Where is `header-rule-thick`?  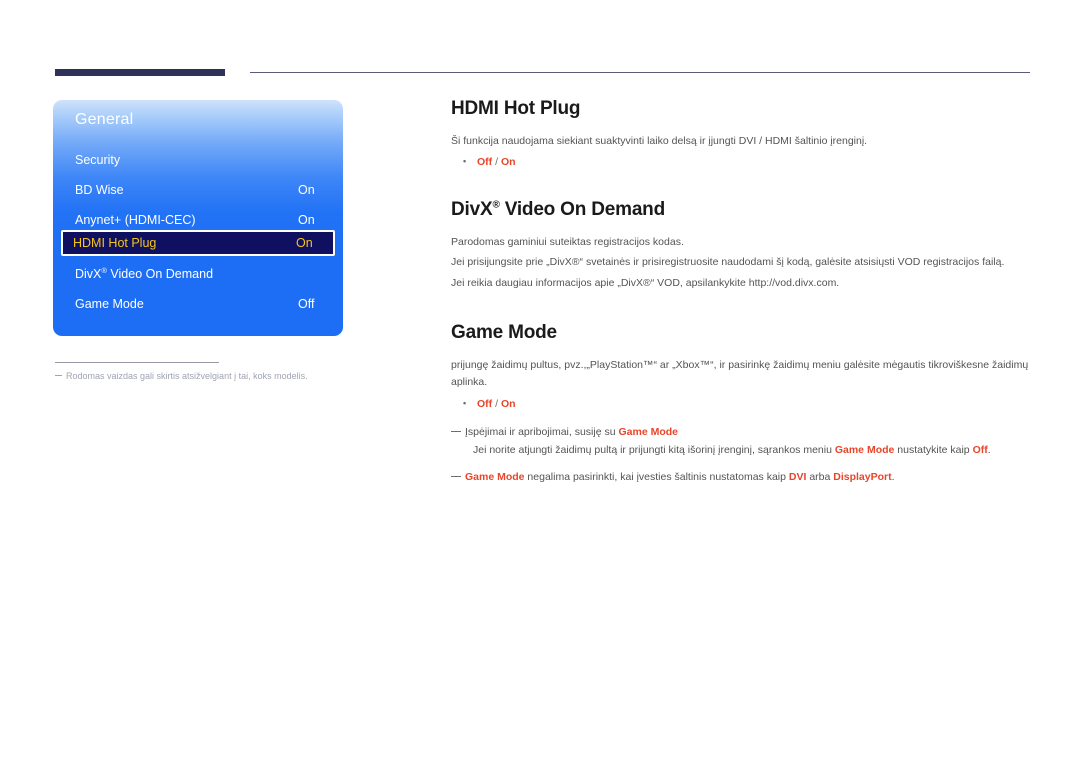 header-rule-thick is located at coordinates (140, 72).